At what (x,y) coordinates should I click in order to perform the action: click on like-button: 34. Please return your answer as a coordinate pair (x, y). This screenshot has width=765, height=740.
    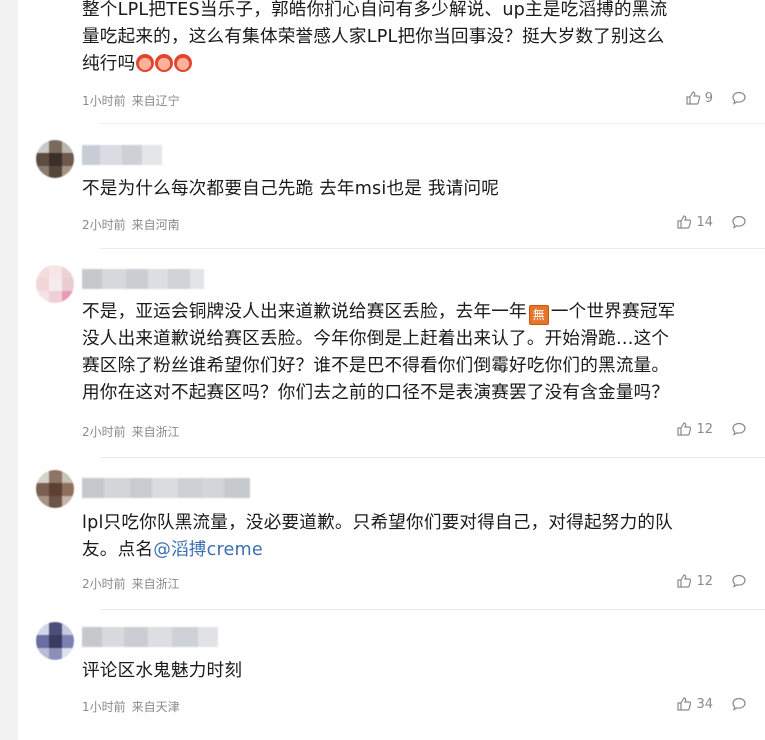
    Looking at the image, I should click on (694, 704).